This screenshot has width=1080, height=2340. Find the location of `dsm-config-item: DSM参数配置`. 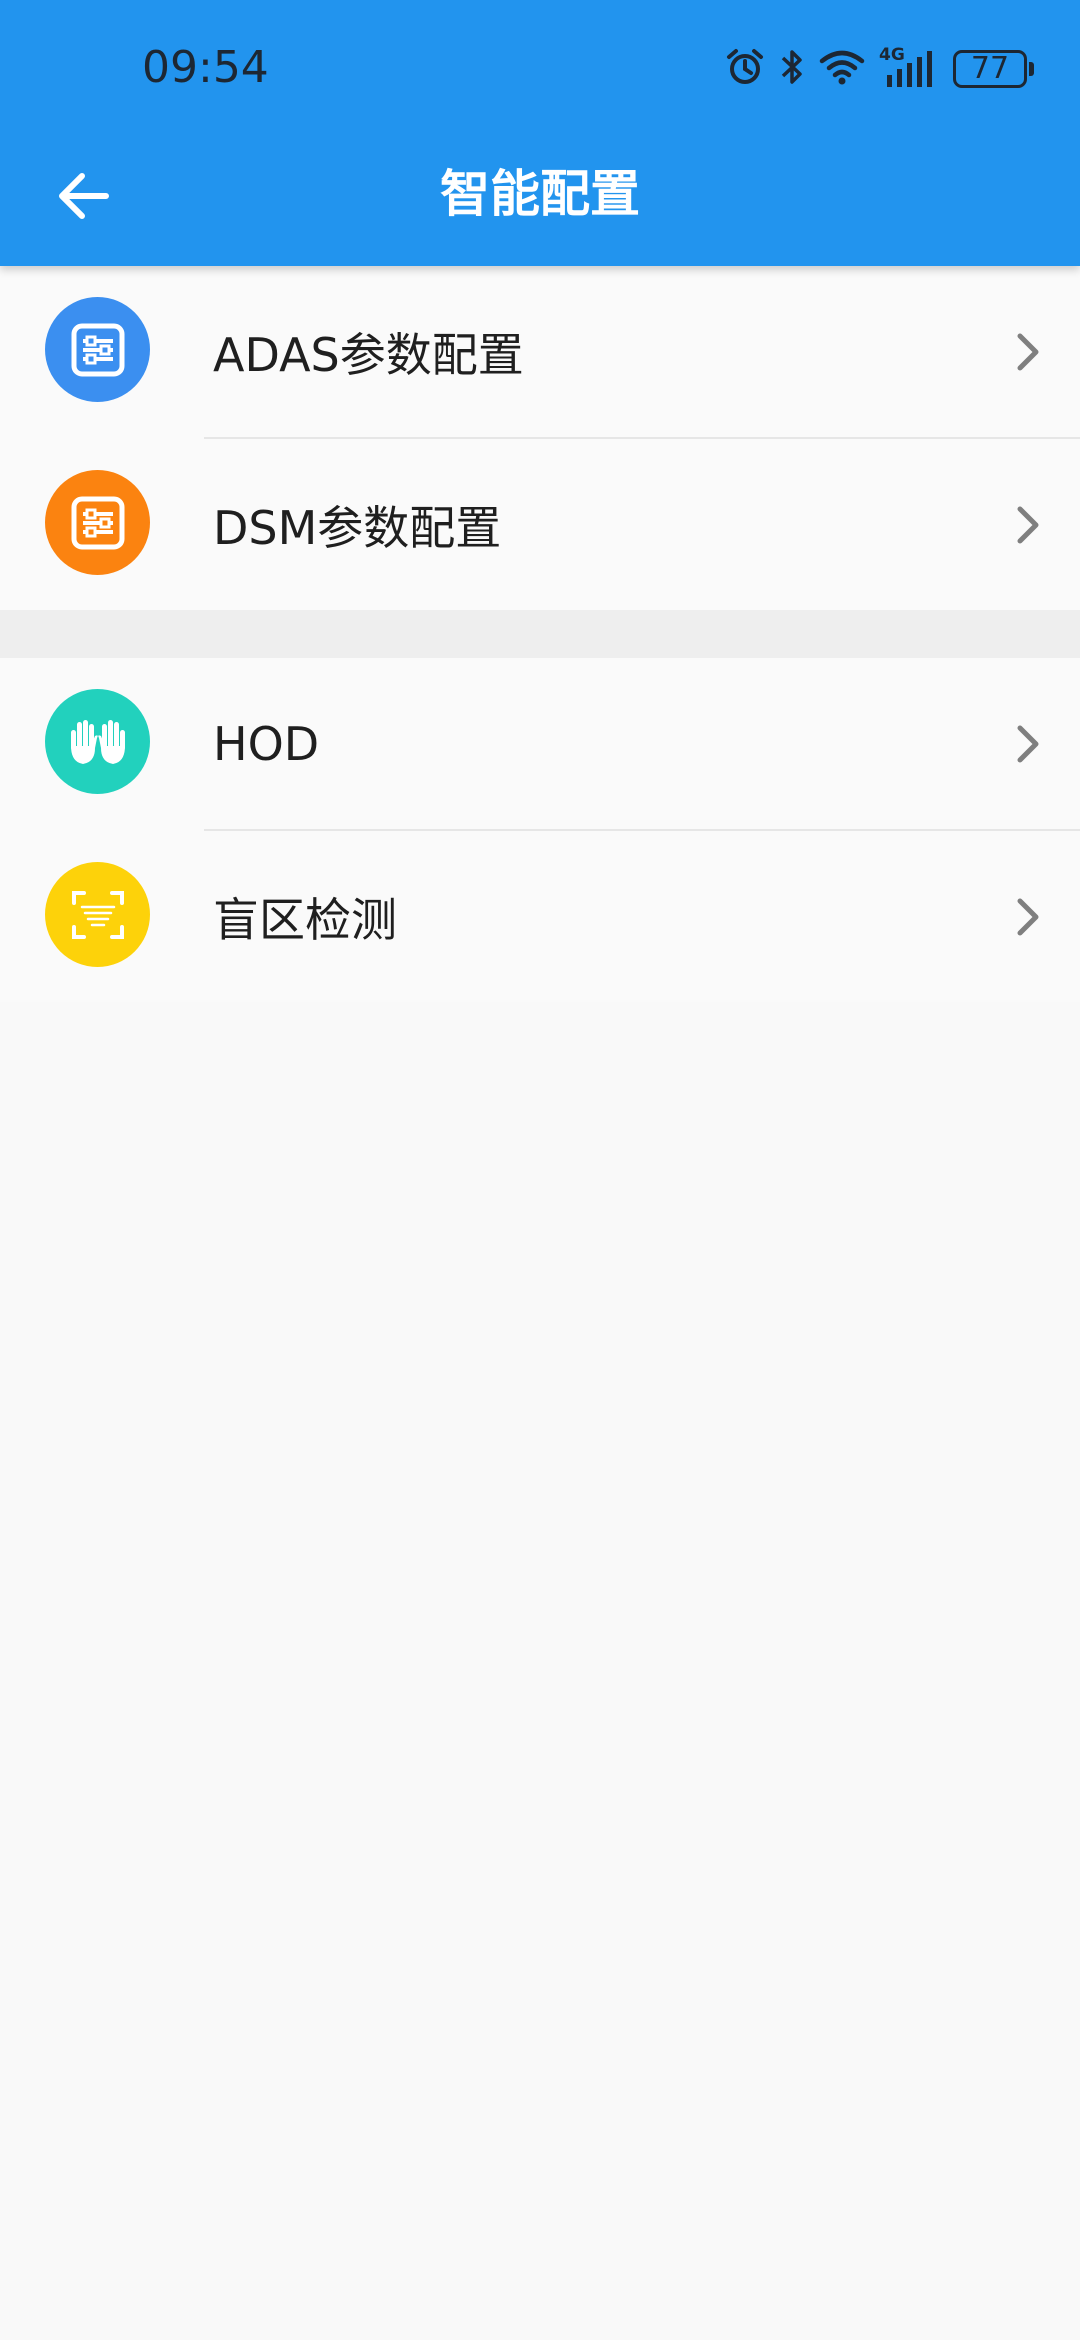

dsm-config-item: DSM参数配置 is located at coordinates (540, 524).